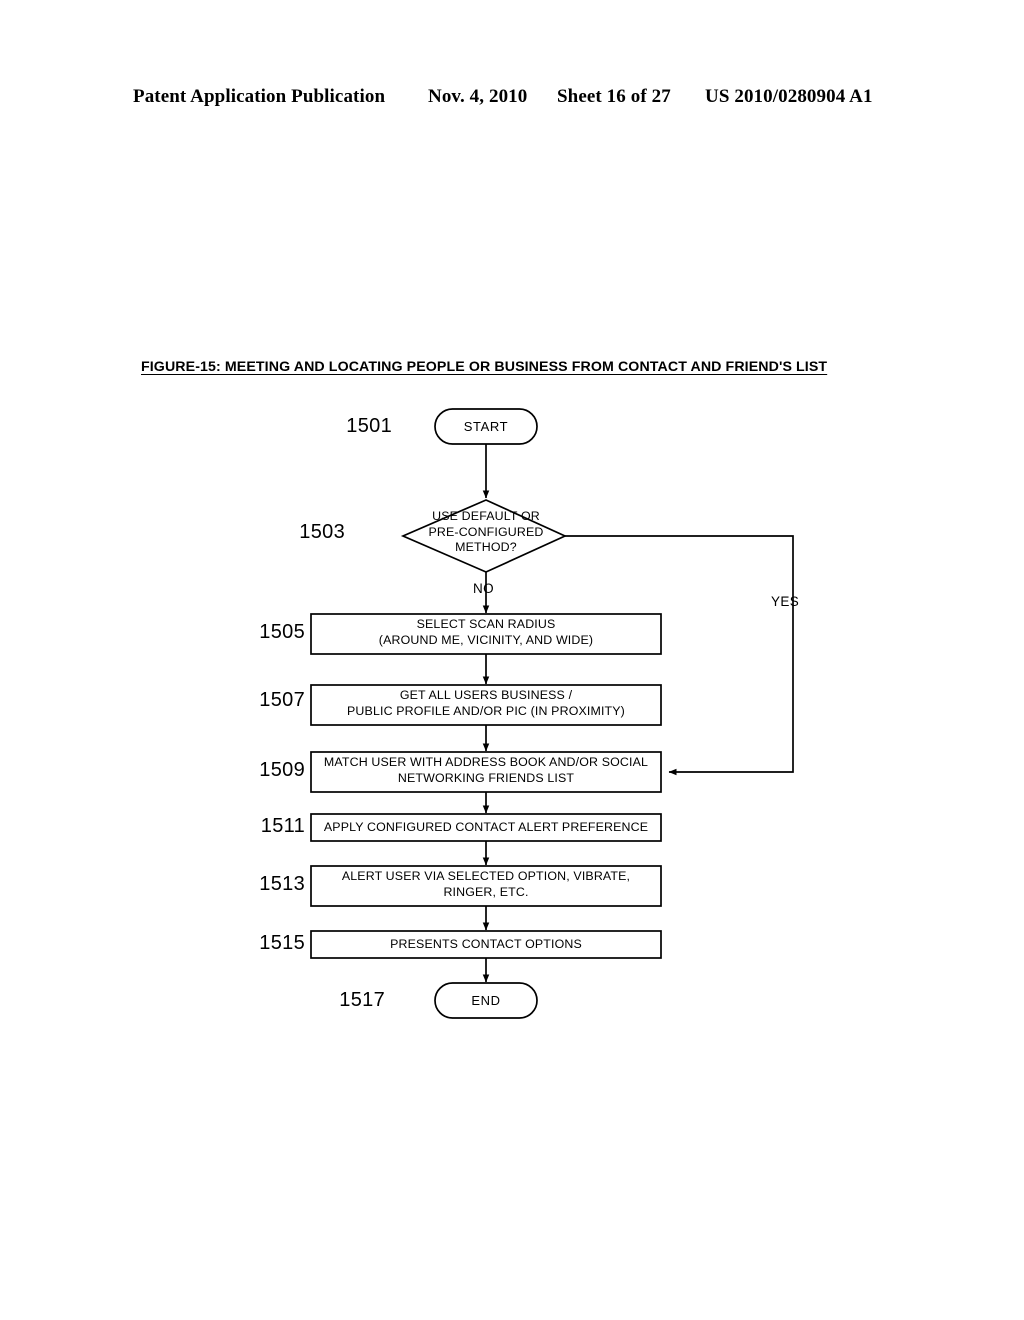 The height and width of the screenshot is (1320, 1024). I want to click on node-text-1515: PRESENTS CONTACT OPTIONS, so click(486, 944).